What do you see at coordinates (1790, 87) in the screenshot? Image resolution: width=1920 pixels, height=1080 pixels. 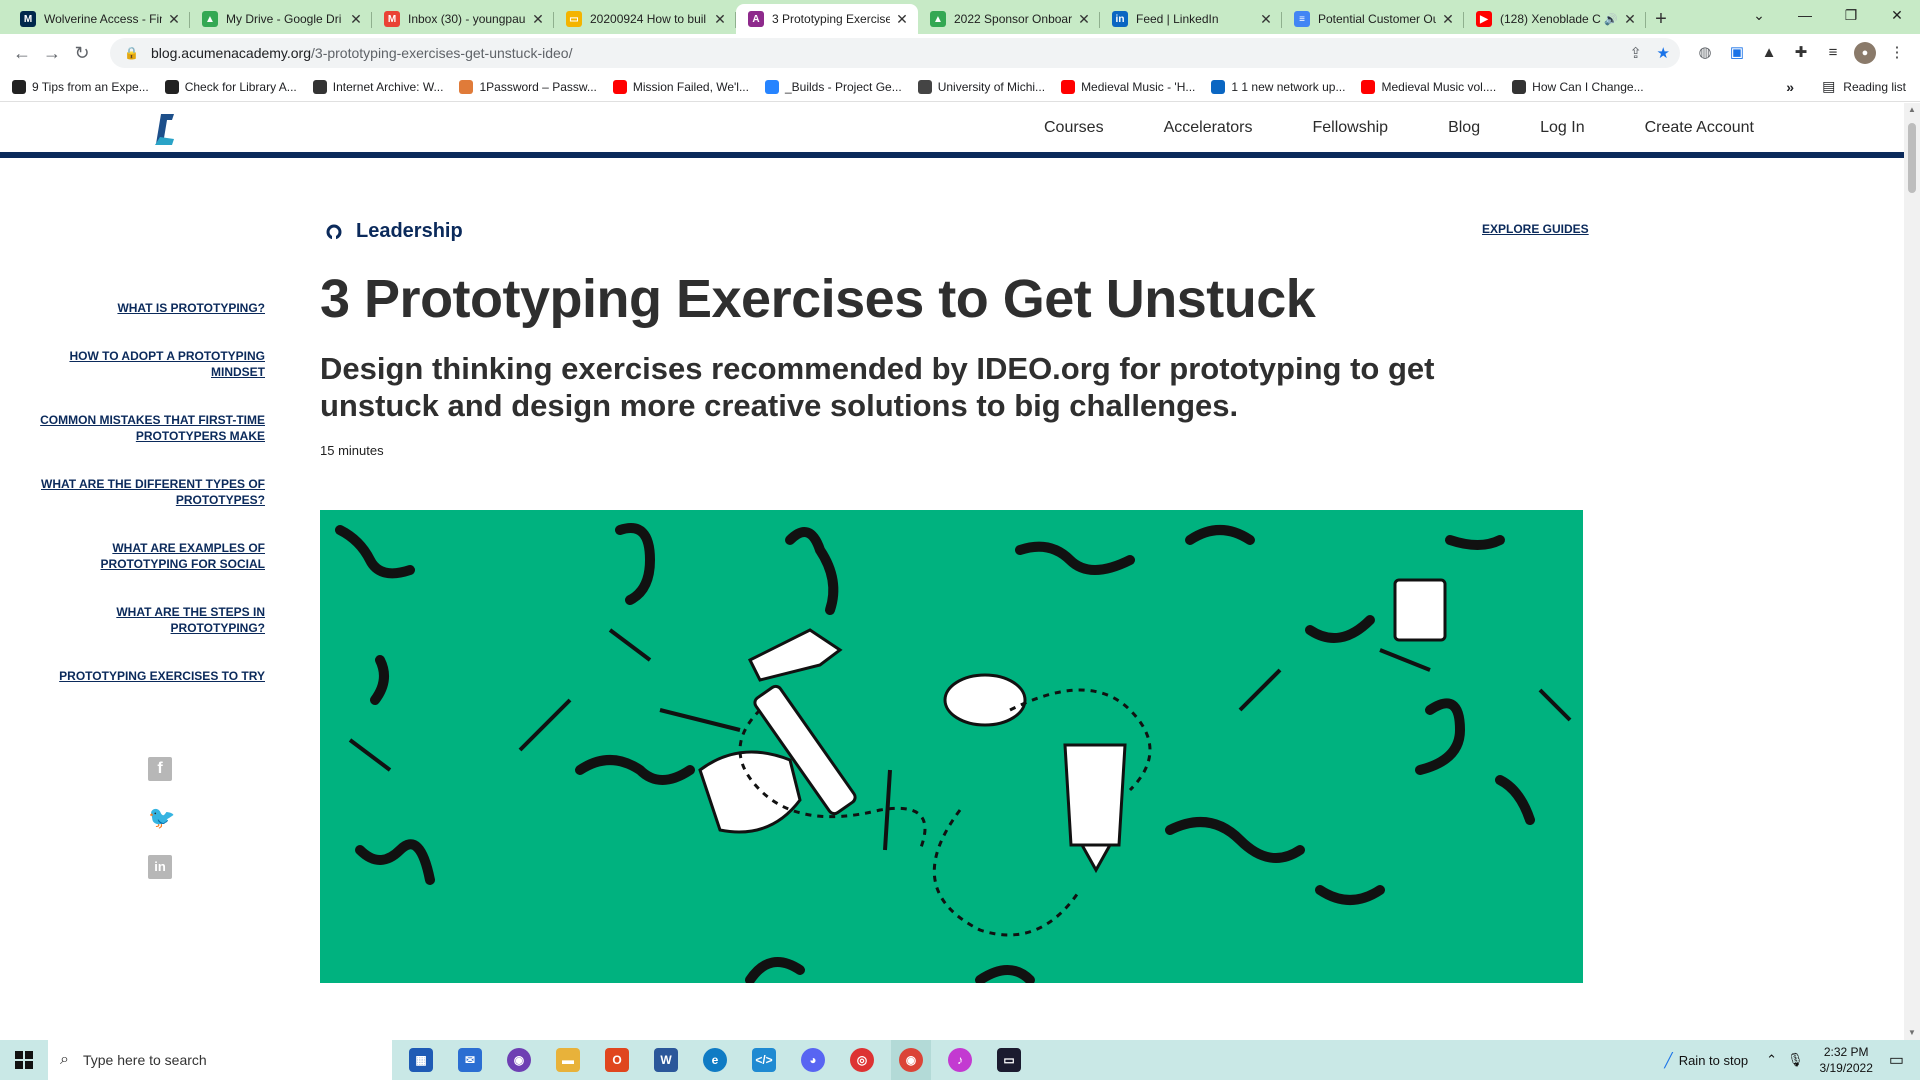 I see `more-bookmarks-icon: »` at bounding box center [1790, 87].